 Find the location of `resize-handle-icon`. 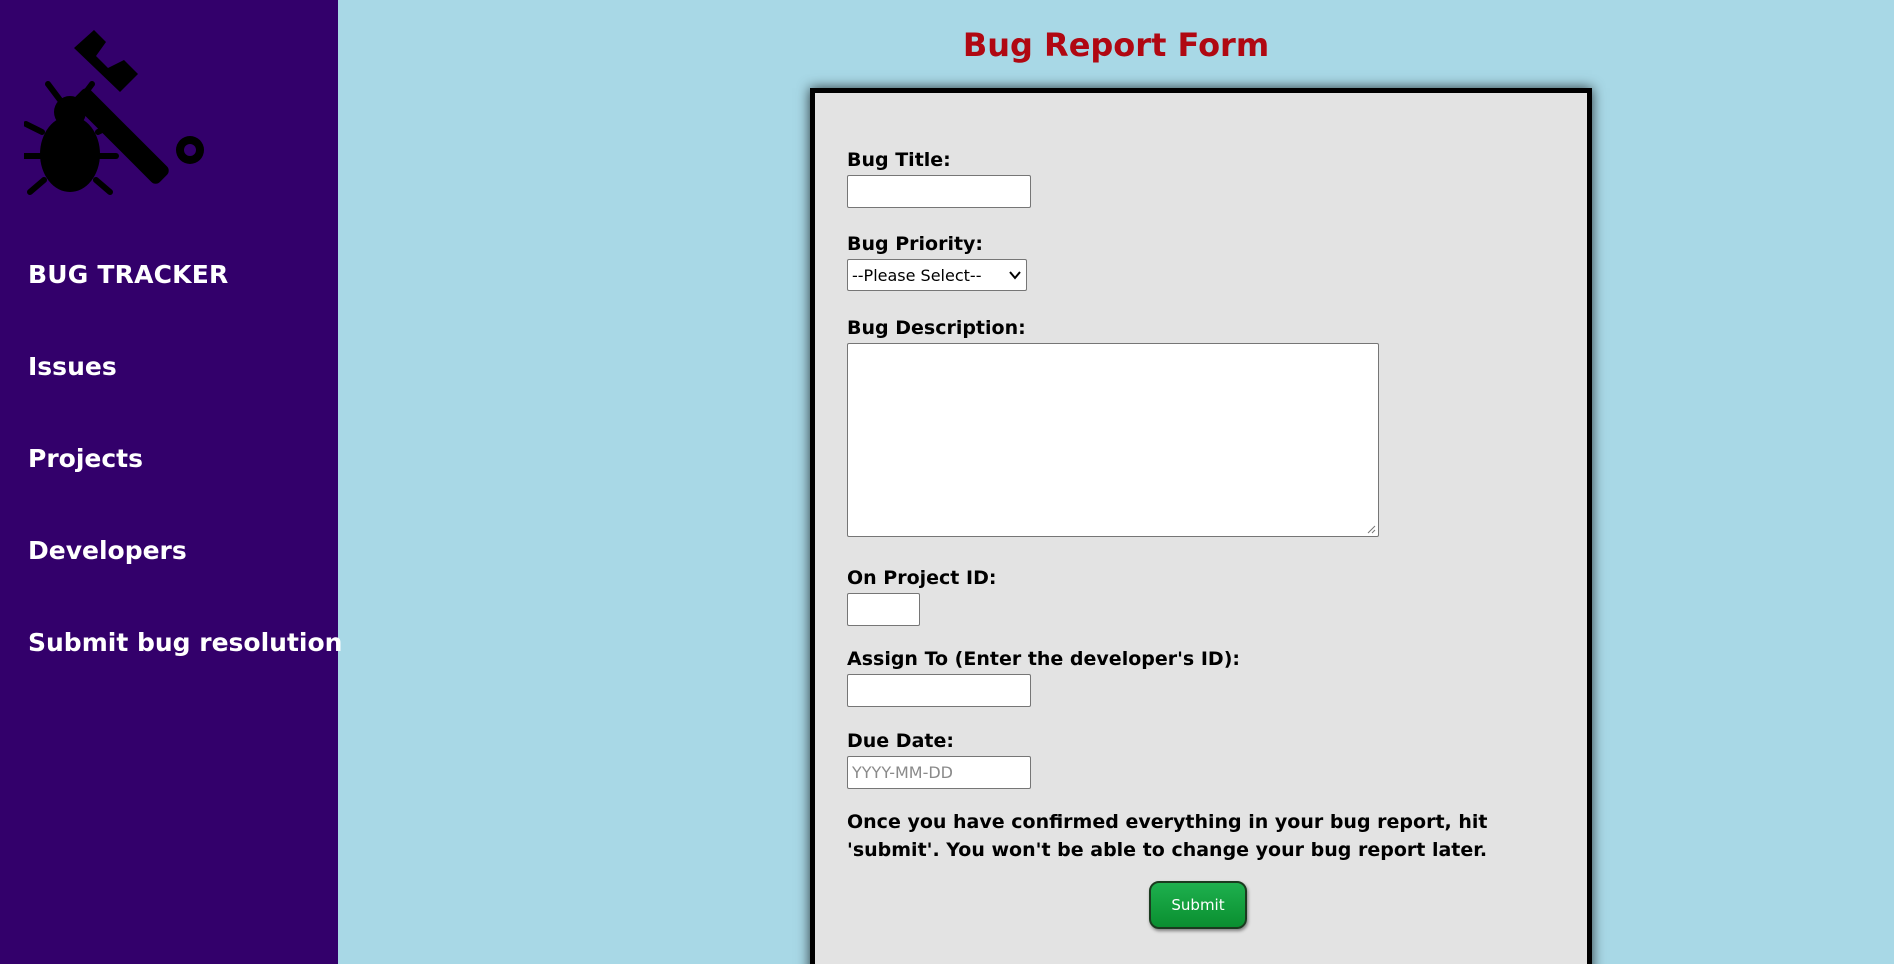

resize-handle-icon is located at coordinates (1371, 529).